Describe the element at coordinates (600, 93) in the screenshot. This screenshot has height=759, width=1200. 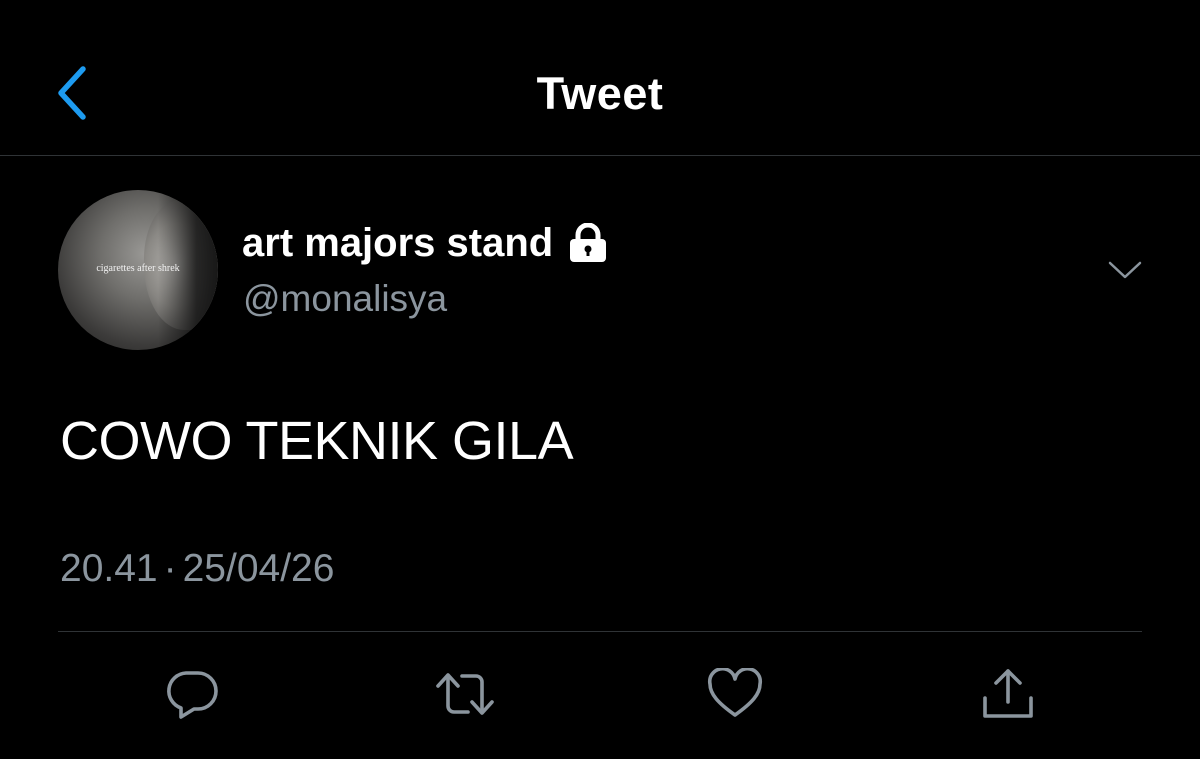
I see `page-title: Tweet` at that location.